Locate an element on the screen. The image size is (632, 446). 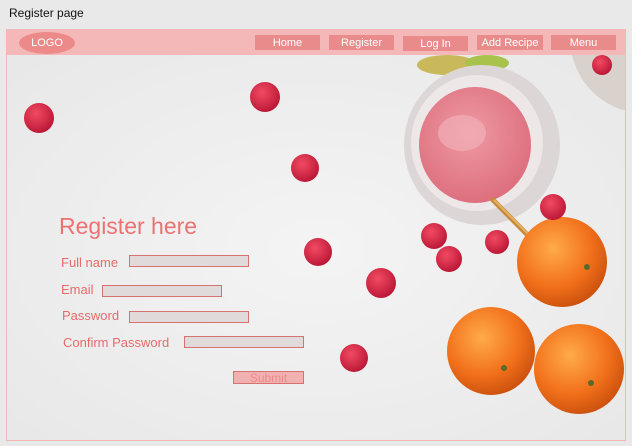
full-name-input is located at coordinates (189, 261).